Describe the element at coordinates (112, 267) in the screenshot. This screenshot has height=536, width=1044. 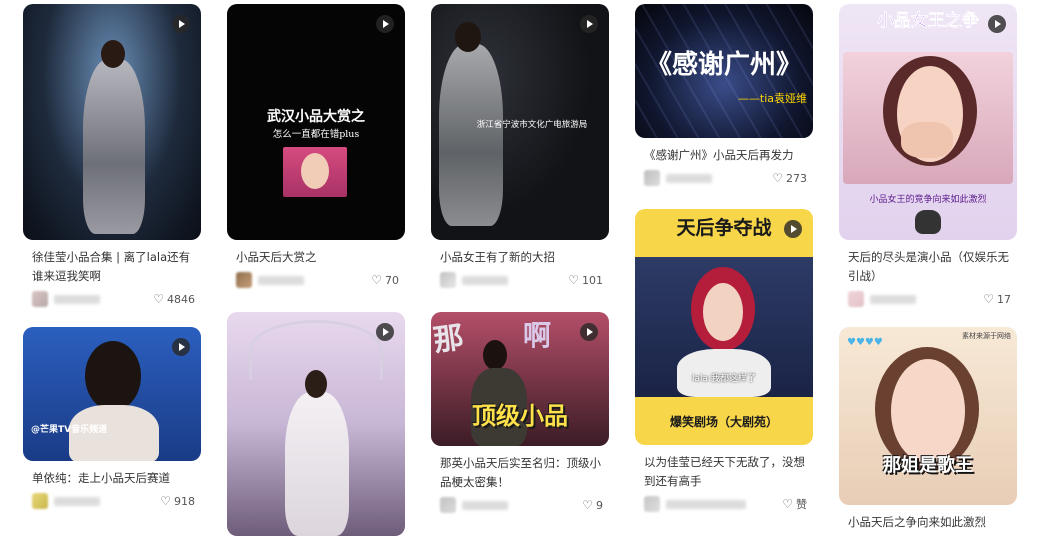
I see `video-title: 徐佳莹小品合集 | 离了lala还有谁来逗我笑啊` at that location.